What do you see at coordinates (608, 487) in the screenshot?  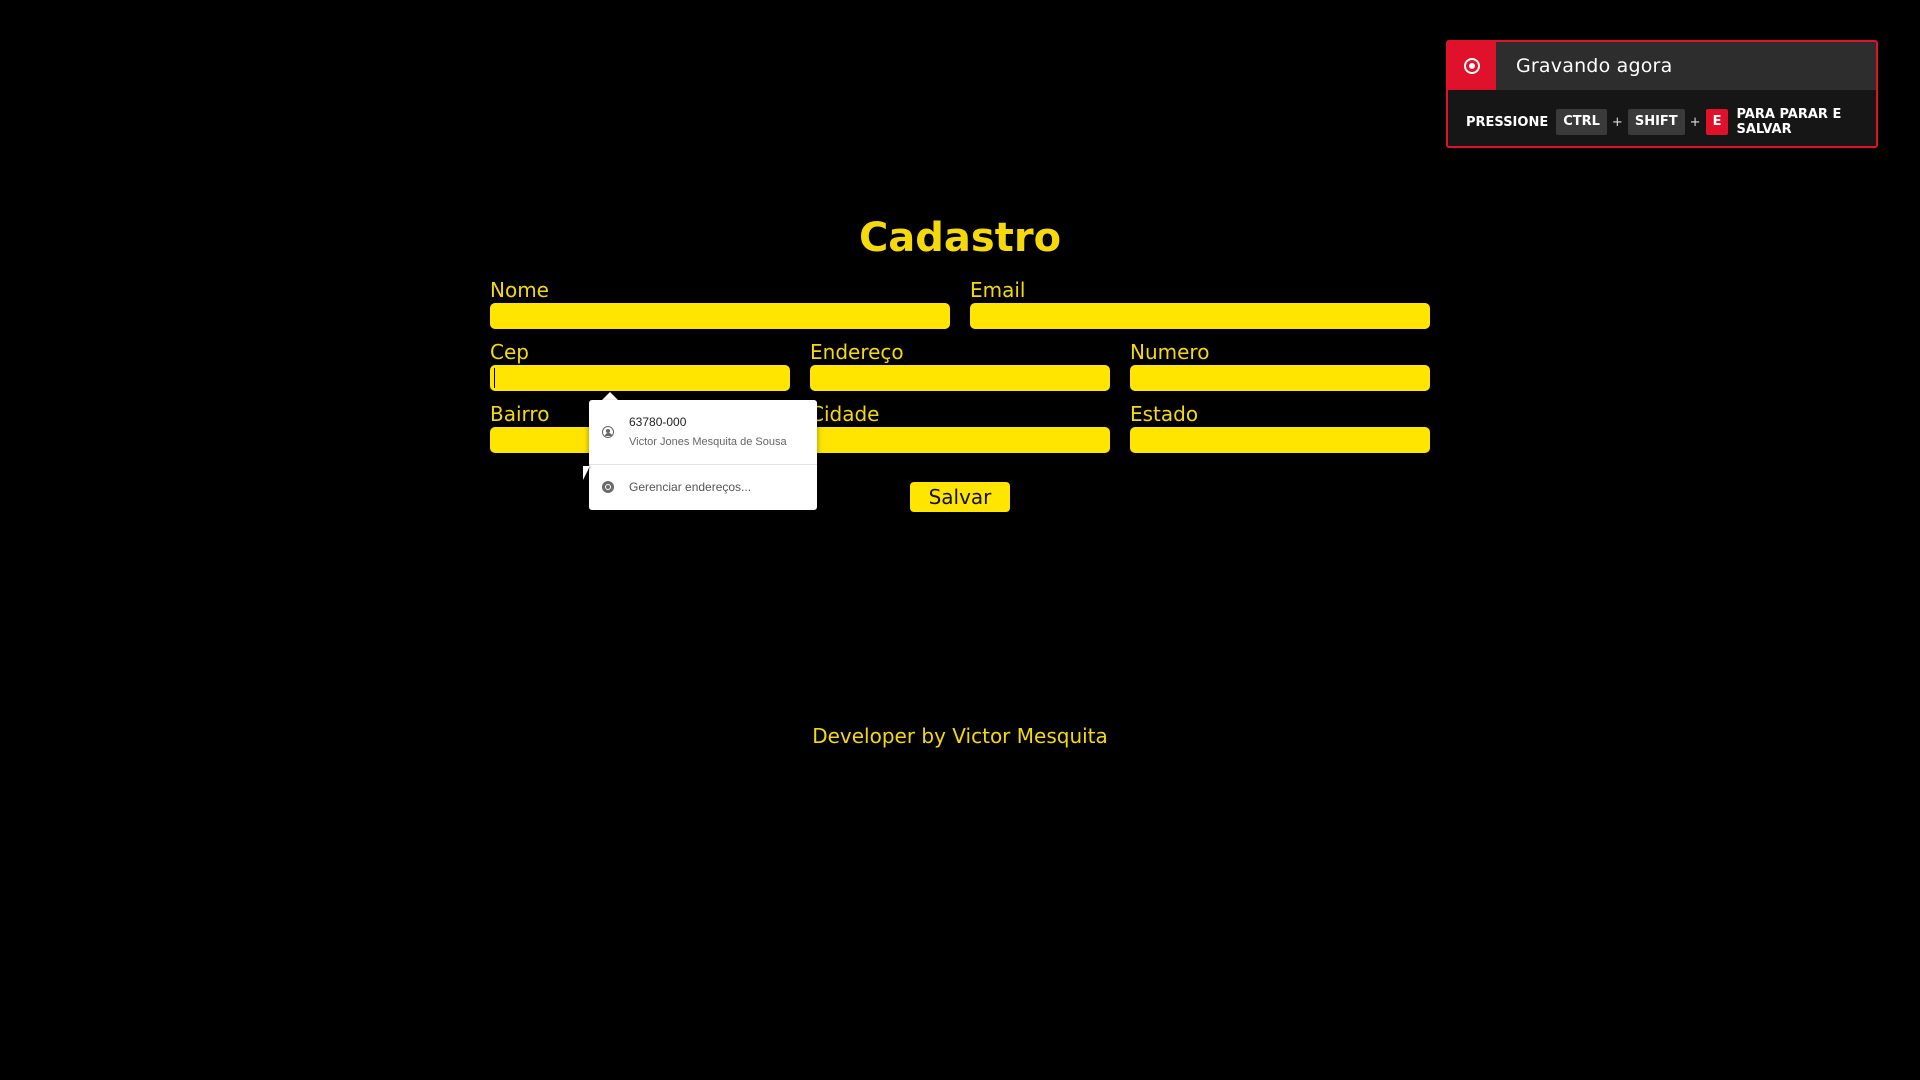 I see `chrome-icon` at bounding box center [608, 487].